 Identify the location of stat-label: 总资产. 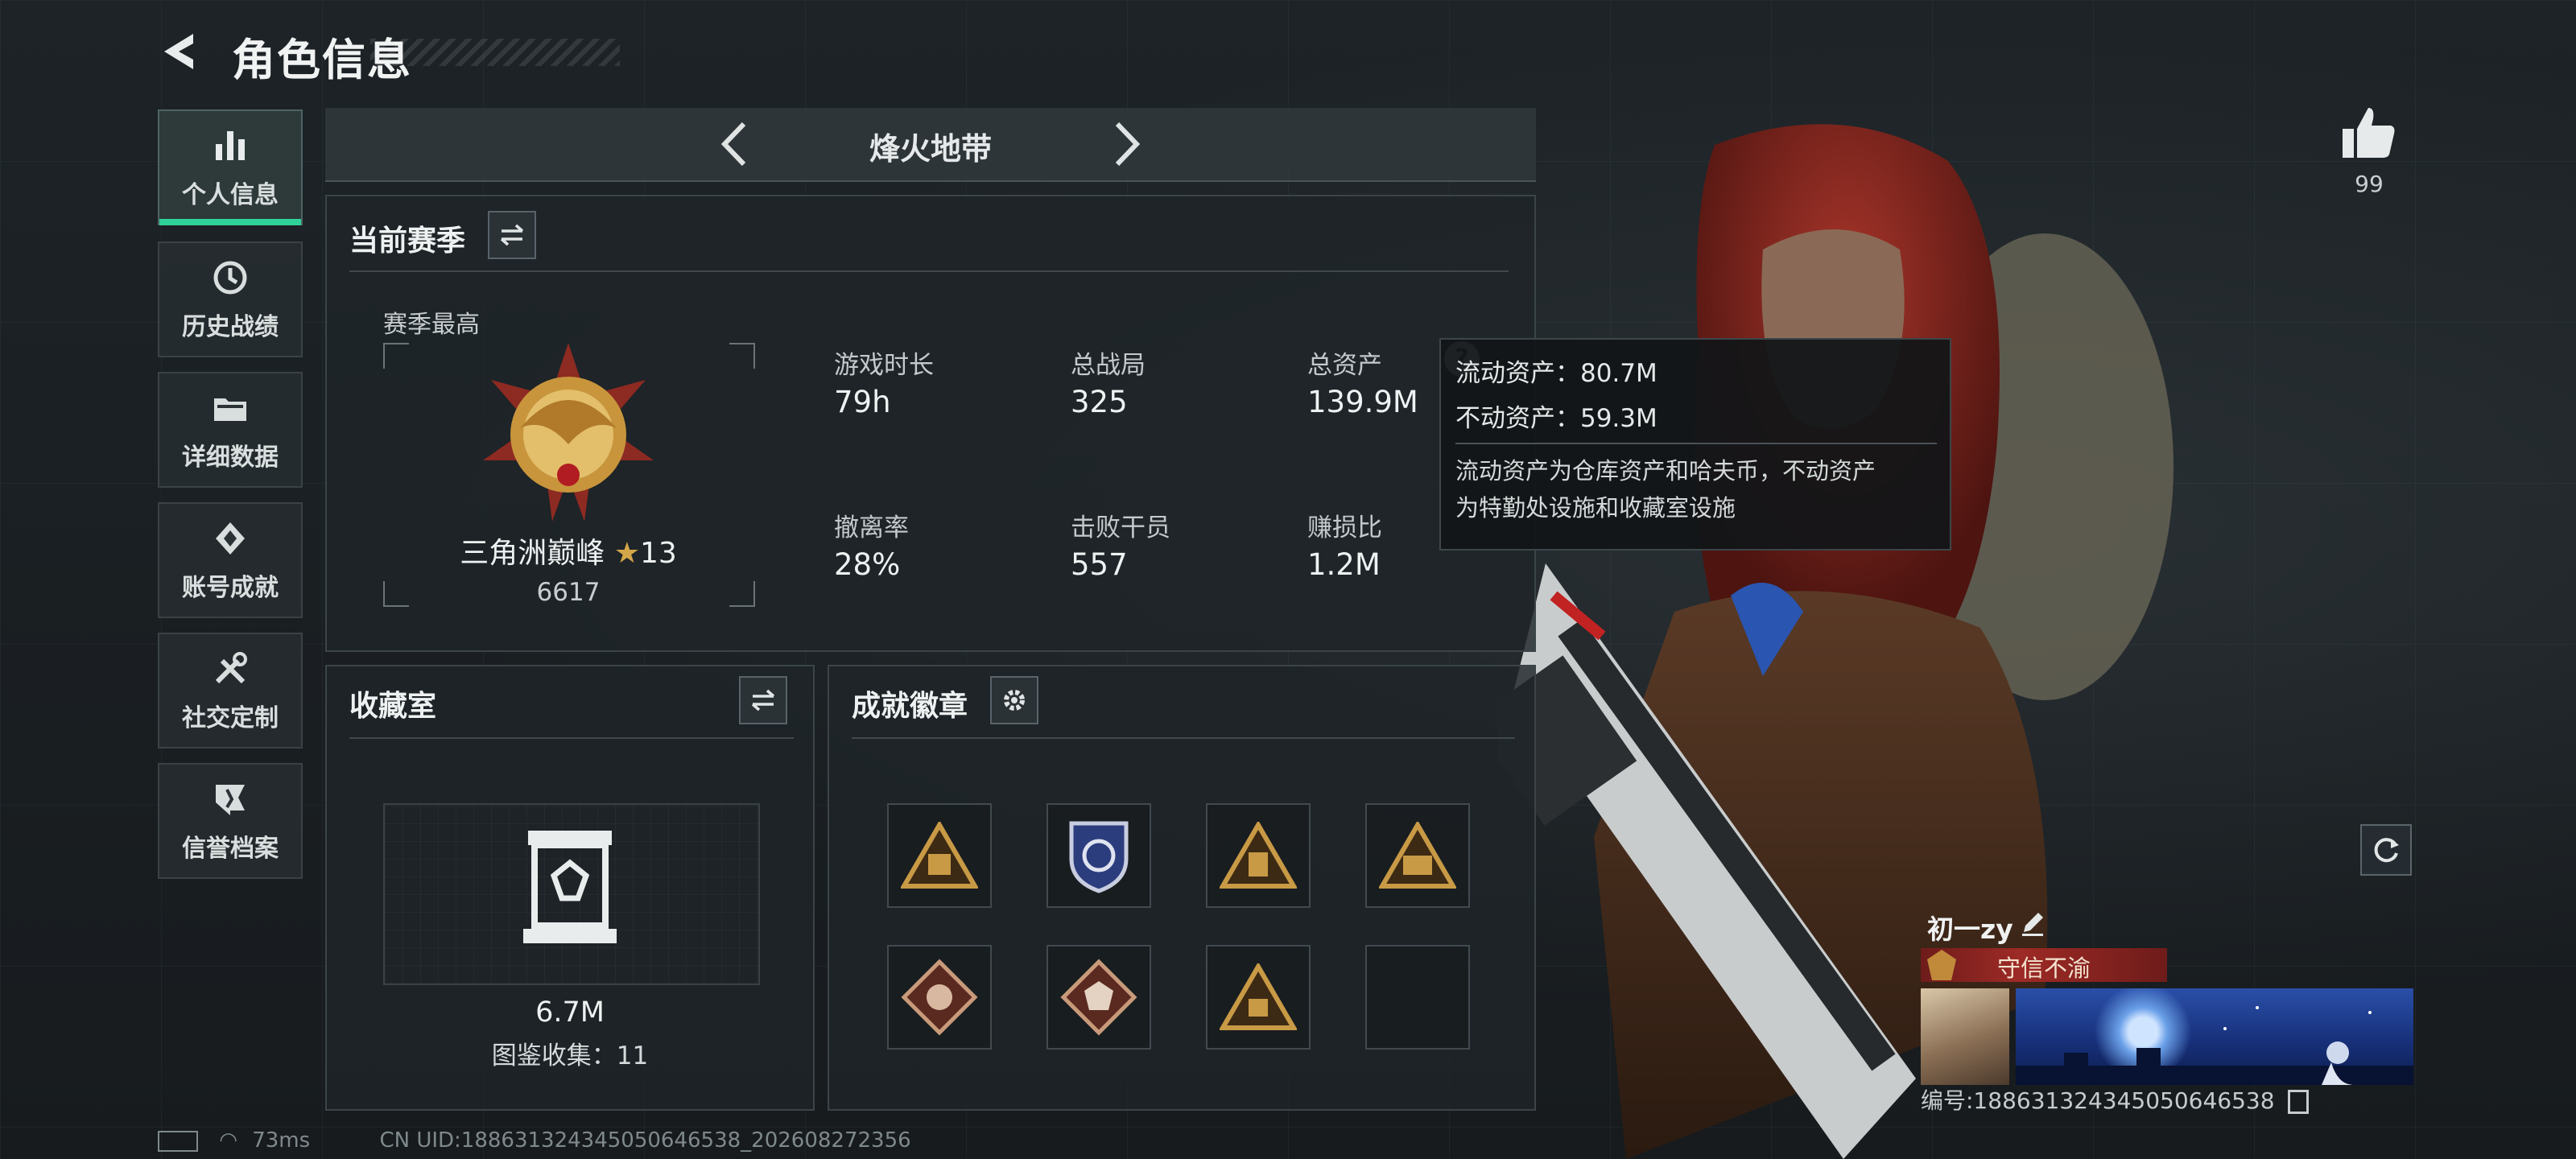
(1344, 365).